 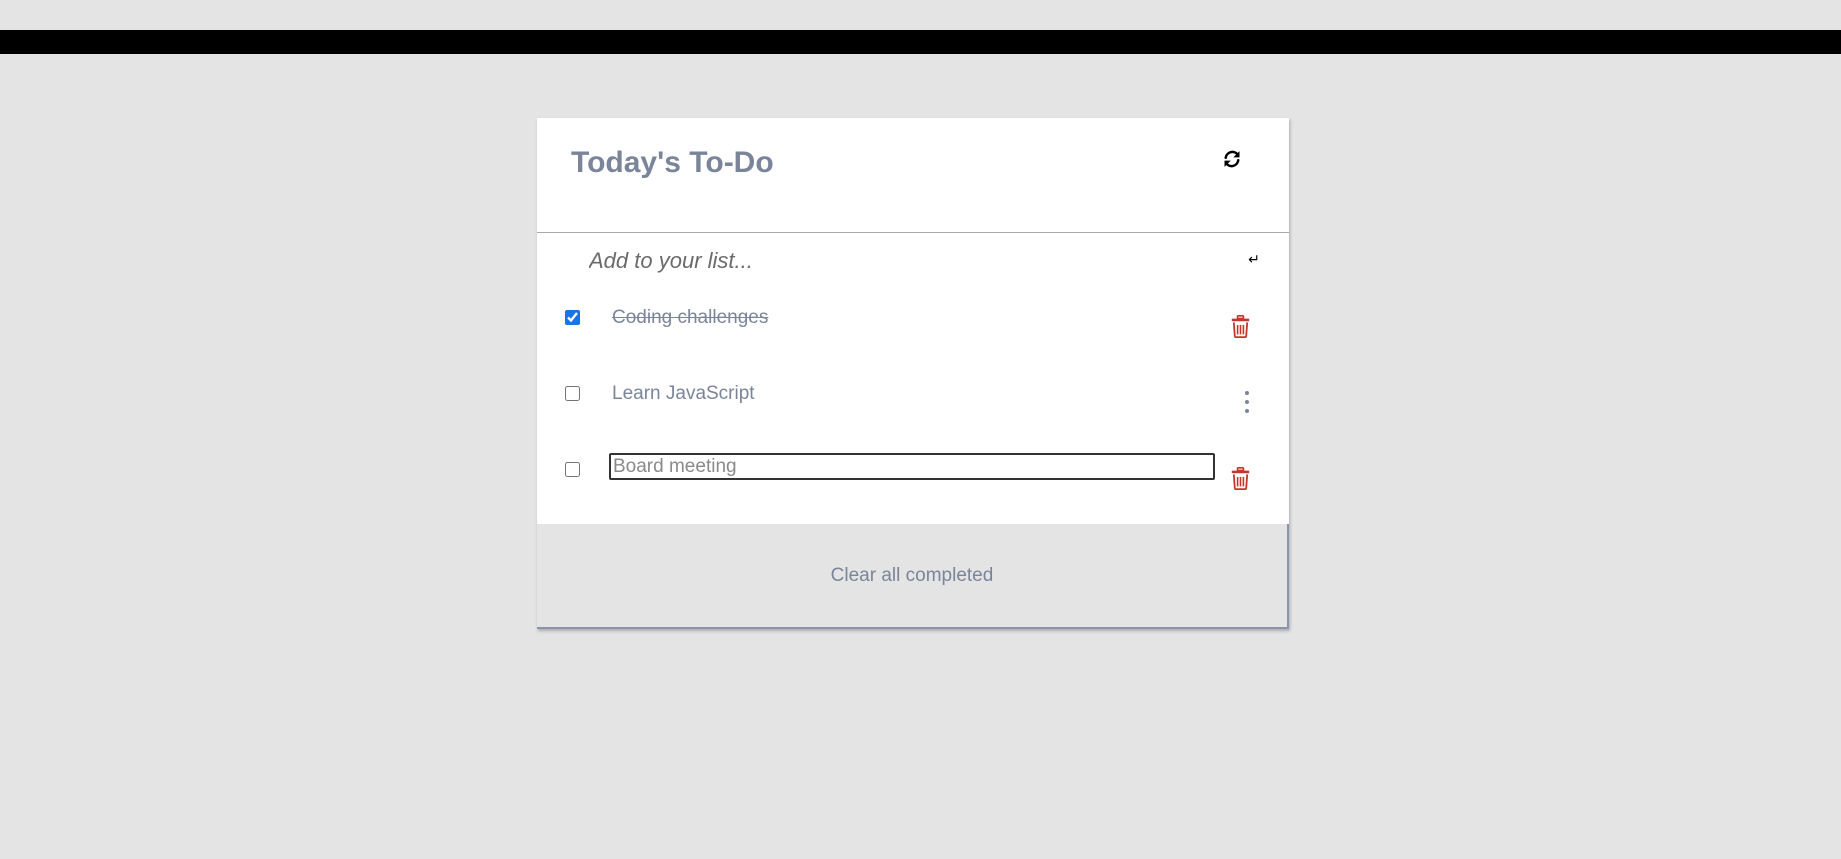 What do you see at coordinates (912, 466) in the screenshot?
I see `todo-edit-input` at bounding box center [912, 466].